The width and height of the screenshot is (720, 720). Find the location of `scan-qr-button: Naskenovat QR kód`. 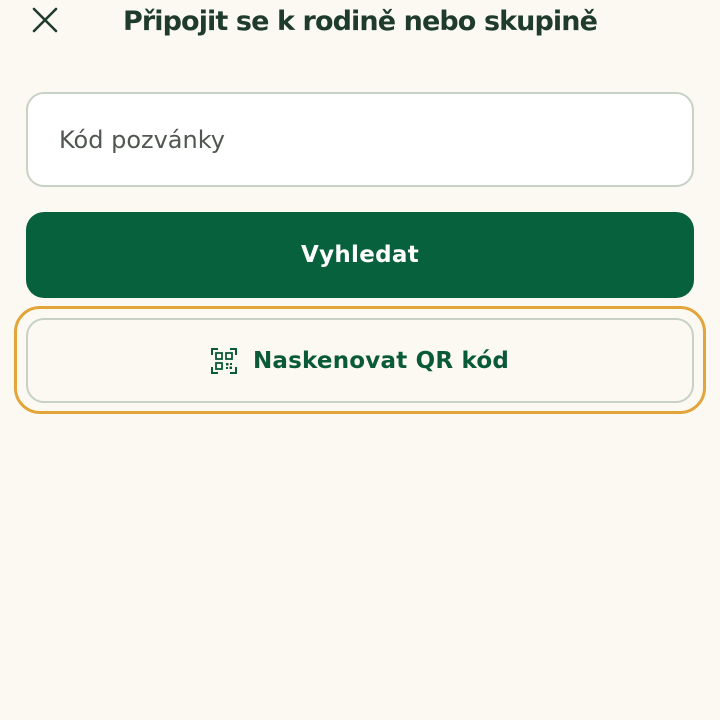

scan-qr-button: Naskenovat QR kód is located at coordinates (360, 360).